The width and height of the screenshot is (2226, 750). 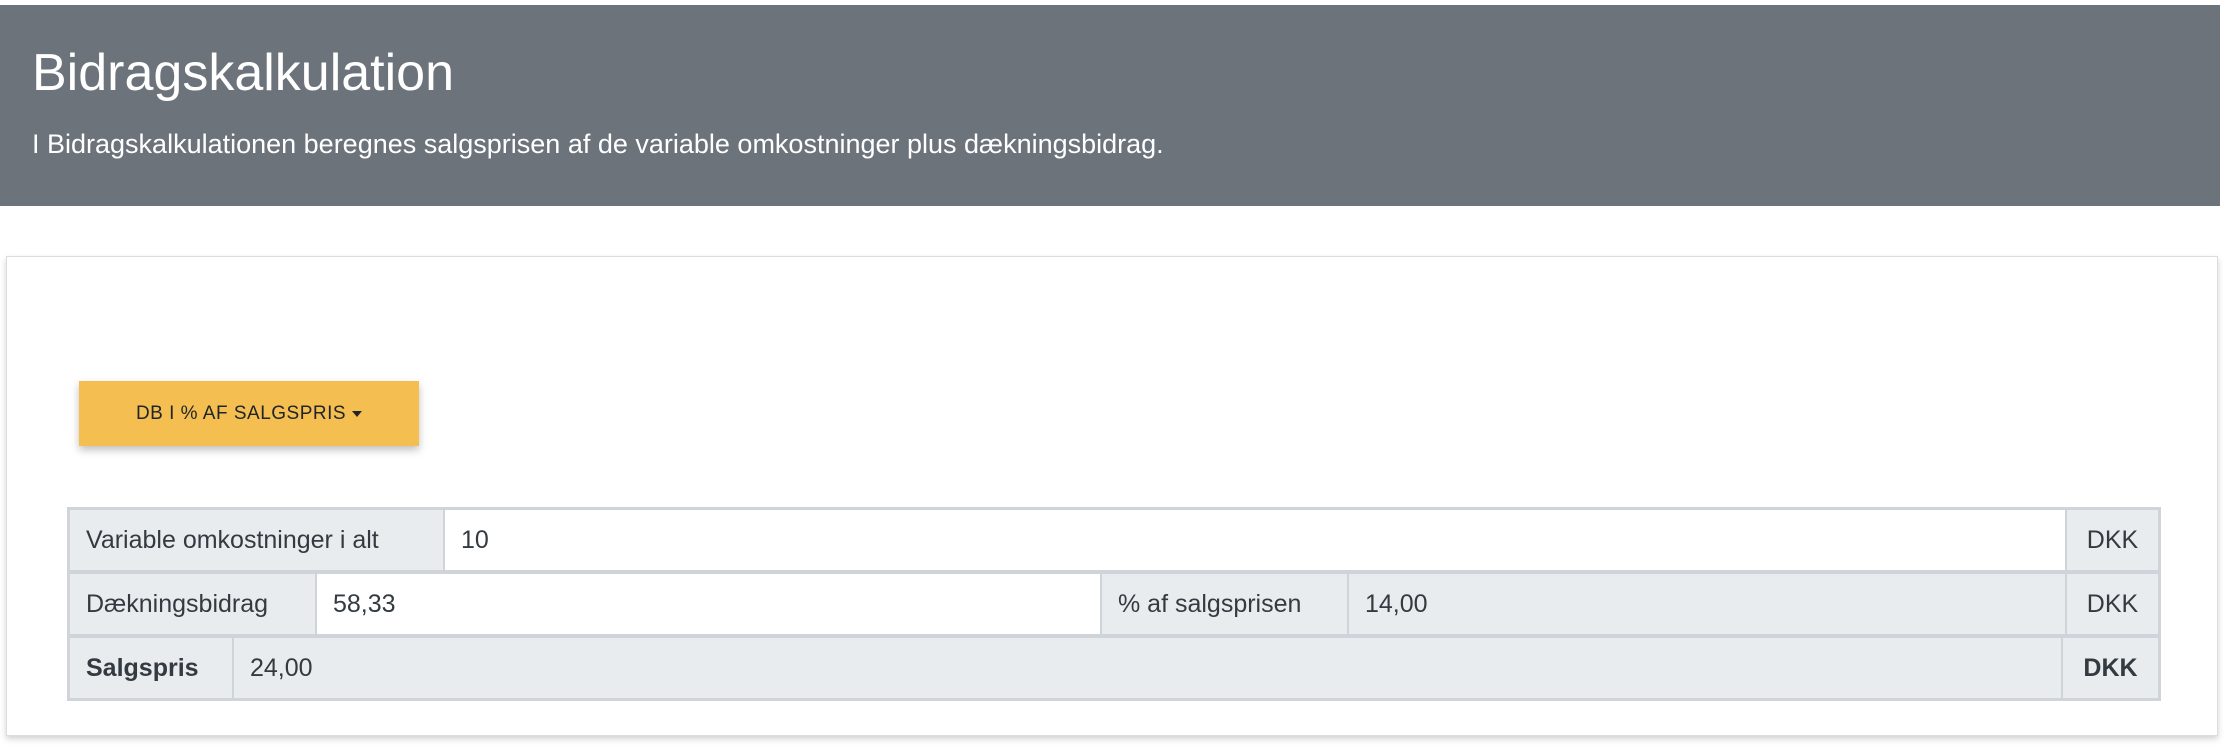 What do you see at coordinates (2112, 540) in the screenshot?
I see `variable-costs-unit: DKK` at bounding box center [2112, 540].